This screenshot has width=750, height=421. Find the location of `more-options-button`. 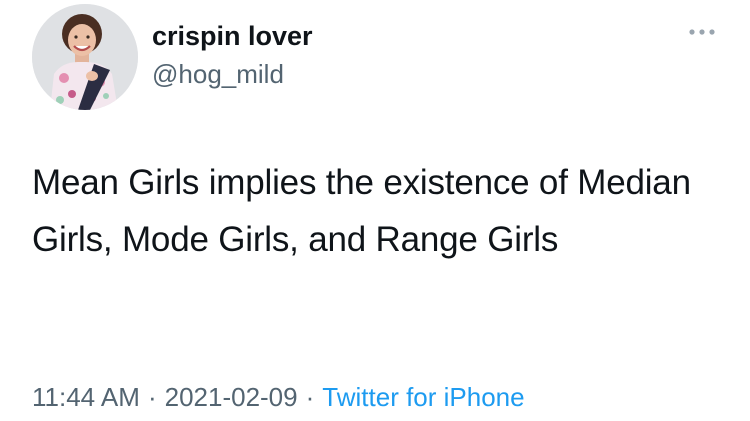

more-options-button is located at coordinates (702, 32).